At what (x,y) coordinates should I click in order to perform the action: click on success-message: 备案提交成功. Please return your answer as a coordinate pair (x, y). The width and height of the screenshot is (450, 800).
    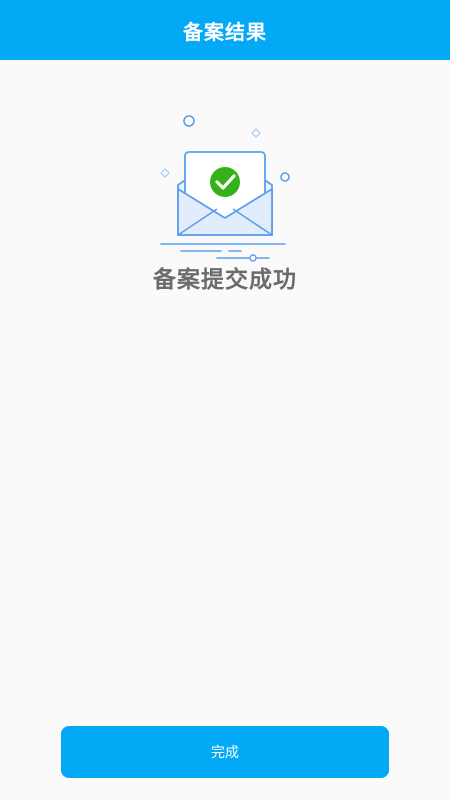
    Looking at the image, I should click on (225, 280).